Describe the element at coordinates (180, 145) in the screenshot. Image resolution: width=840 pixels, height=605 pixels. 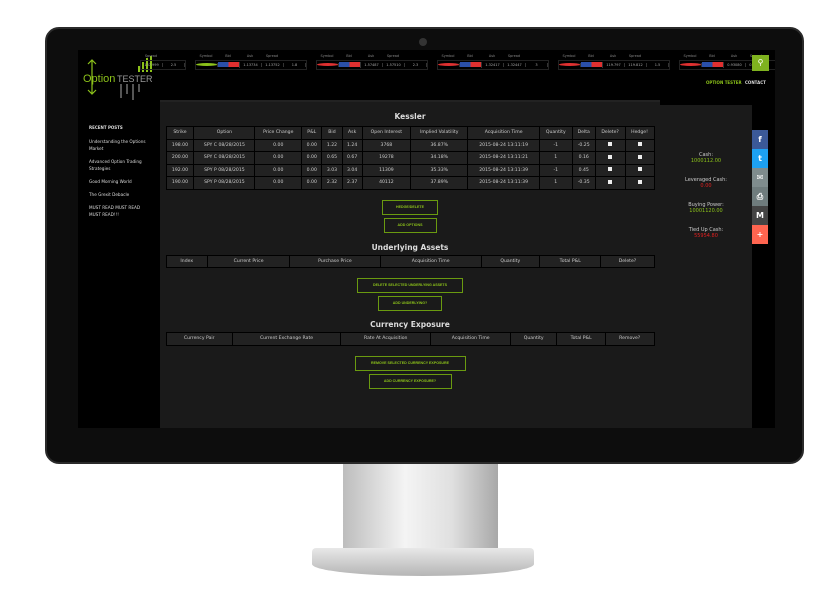
I see `table-cell: 198.00` at that location.